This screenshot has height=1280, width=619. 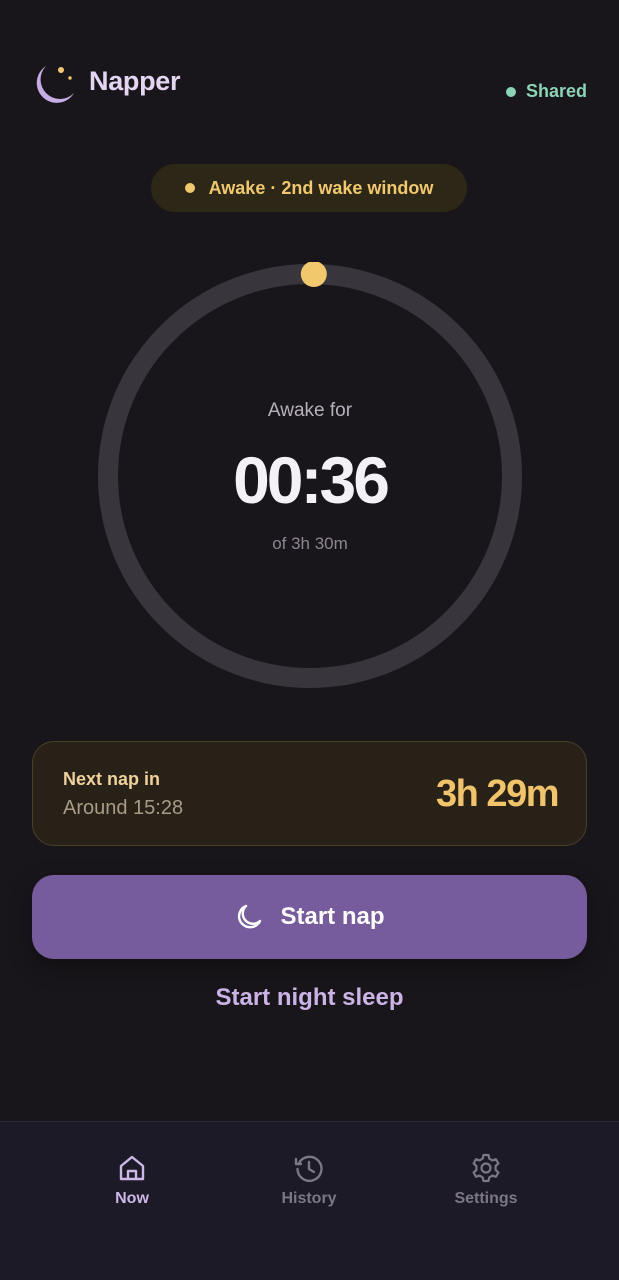 What do you see at coordinates (309, 65) in the screenshot?
I see `header: Napper Shared` at bounding box center [309, 65].